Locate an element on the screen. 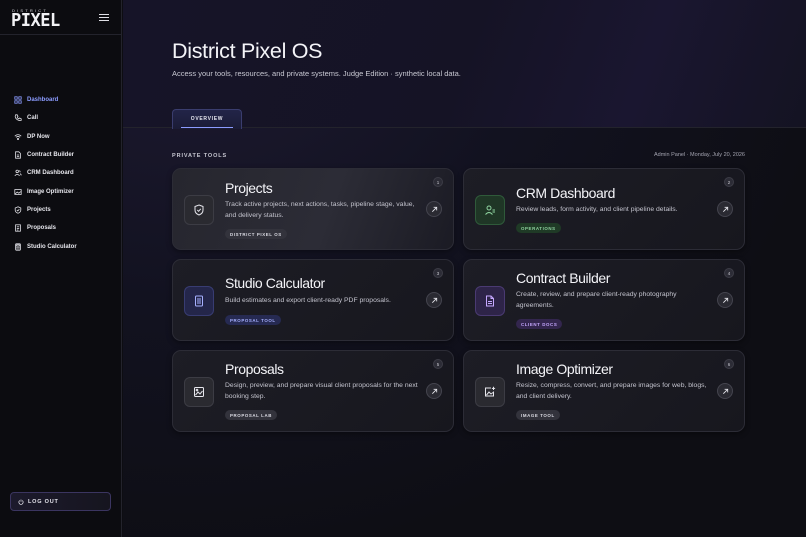  open-proposals-button is located at coordinates (434, 391).